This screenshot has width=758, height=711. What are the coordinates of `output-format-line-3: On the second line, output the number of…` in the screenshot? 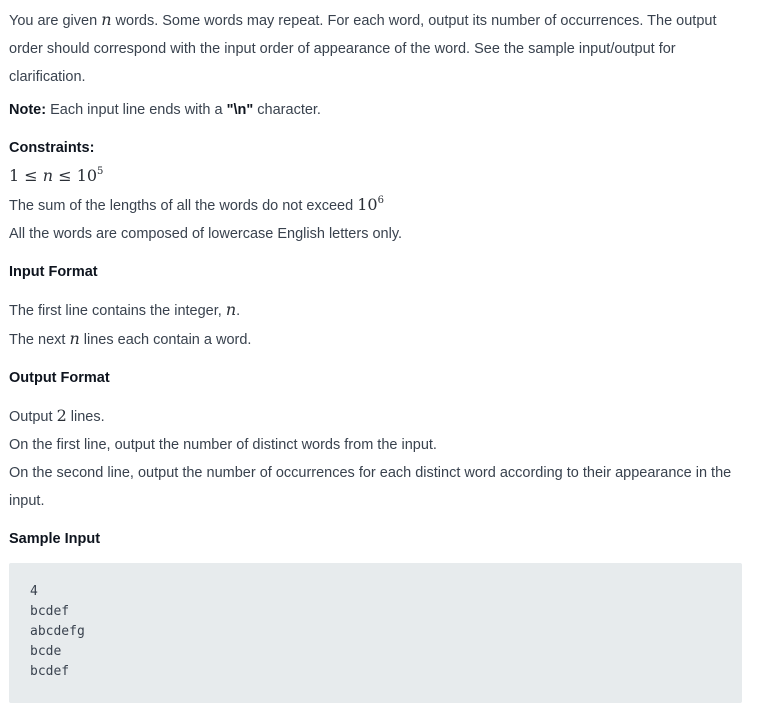 It's located at (370, 487).